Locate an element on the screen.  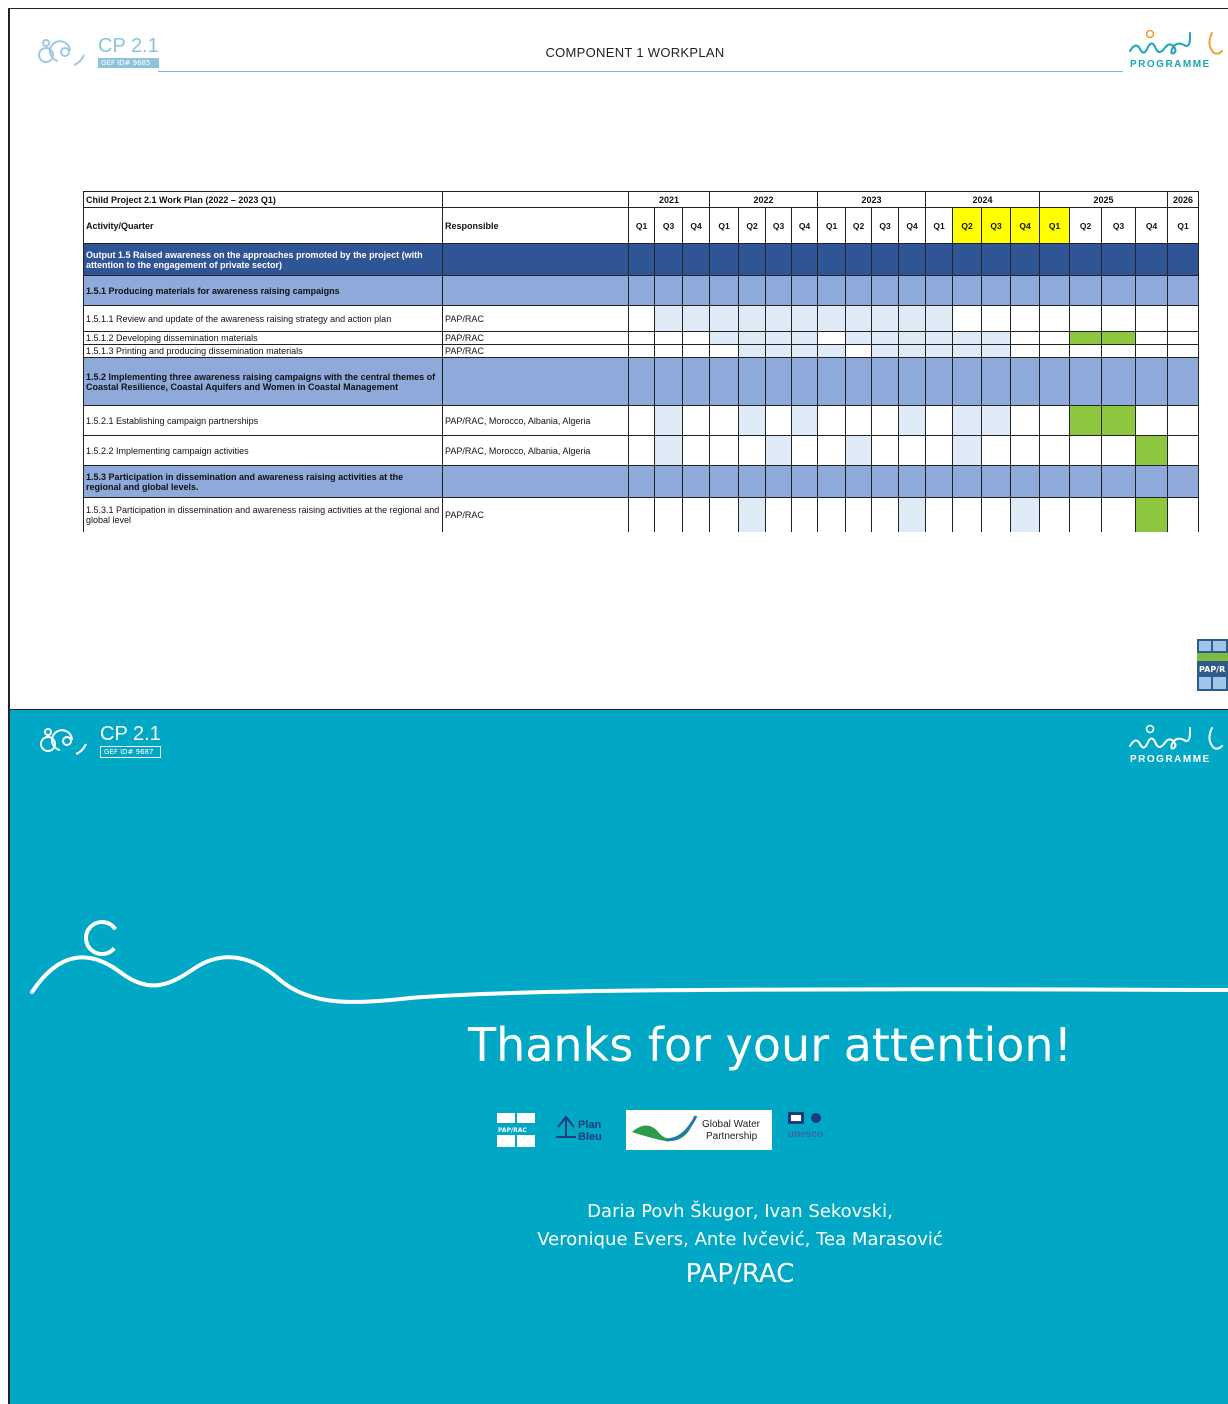
year-2021: 2021 is located at coordinates (669, 199).